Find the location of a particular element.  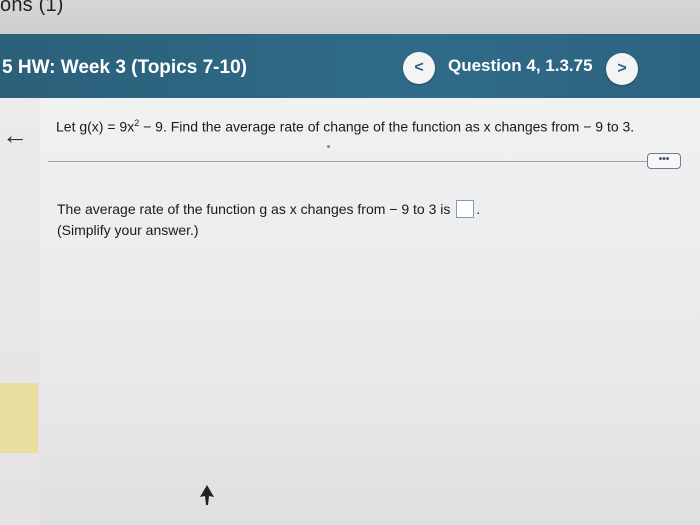

chevron-left-icon: < is located at coordinates (419, 67).